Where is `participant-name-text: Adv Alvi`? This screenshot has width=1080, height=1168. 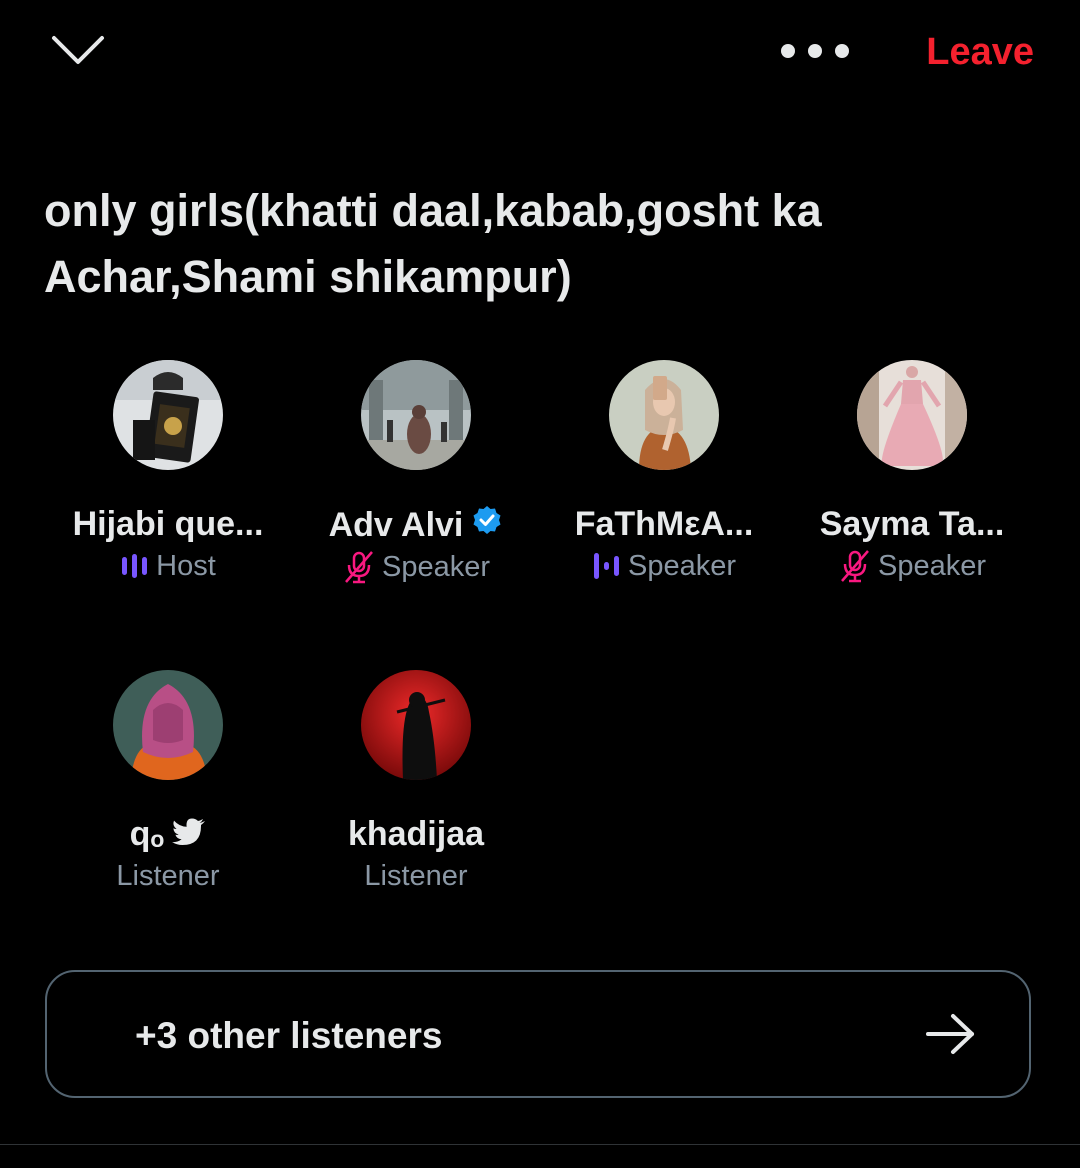 participant-name-text: Adv Alvi is located at coordinates (396, 524).